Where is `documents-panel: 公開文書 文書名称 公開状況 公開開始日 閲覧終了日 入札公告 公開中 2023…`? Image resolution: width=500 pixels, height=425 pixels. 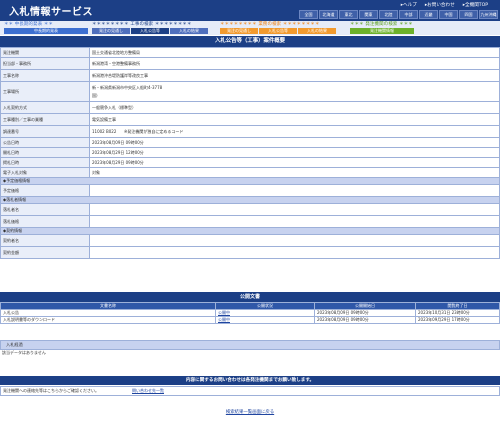 documents-panel: 公開文書 文書名称 公開状況 公開開始日 閲覧終了日 入札公告 公開中 2023… is located at coordinates (250, 308).